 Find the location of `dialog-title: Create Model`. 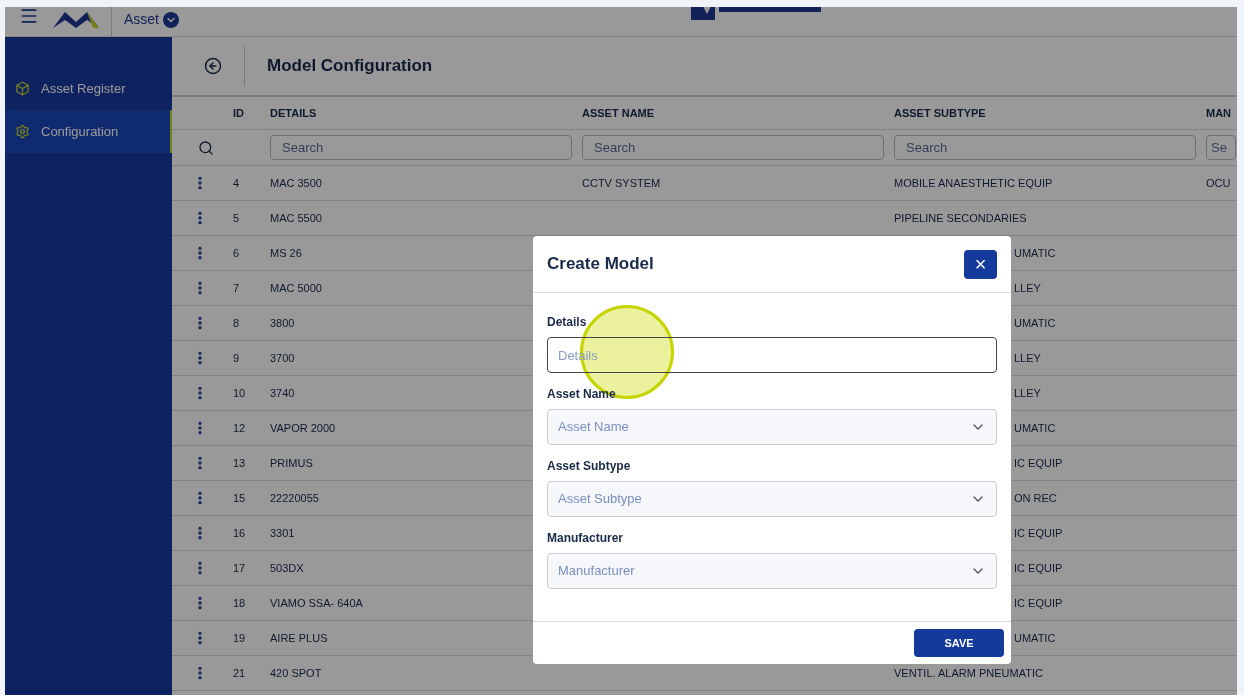

dialog-title: Create Model is located at coordinates (600, 264).